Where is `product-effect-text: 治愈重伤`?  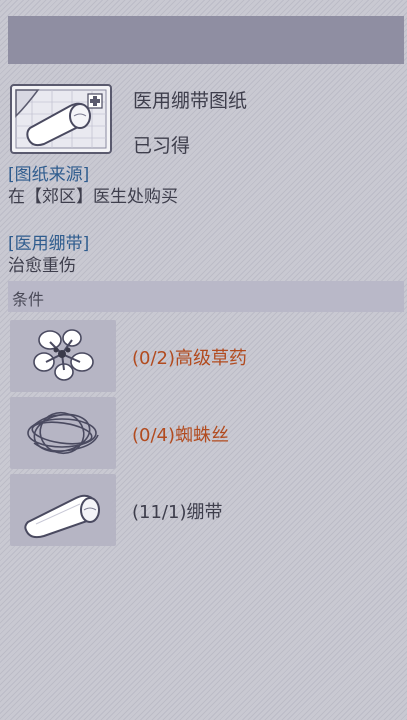 product-effect-text: 治愈重伤 is located at coordinates (42, 266).